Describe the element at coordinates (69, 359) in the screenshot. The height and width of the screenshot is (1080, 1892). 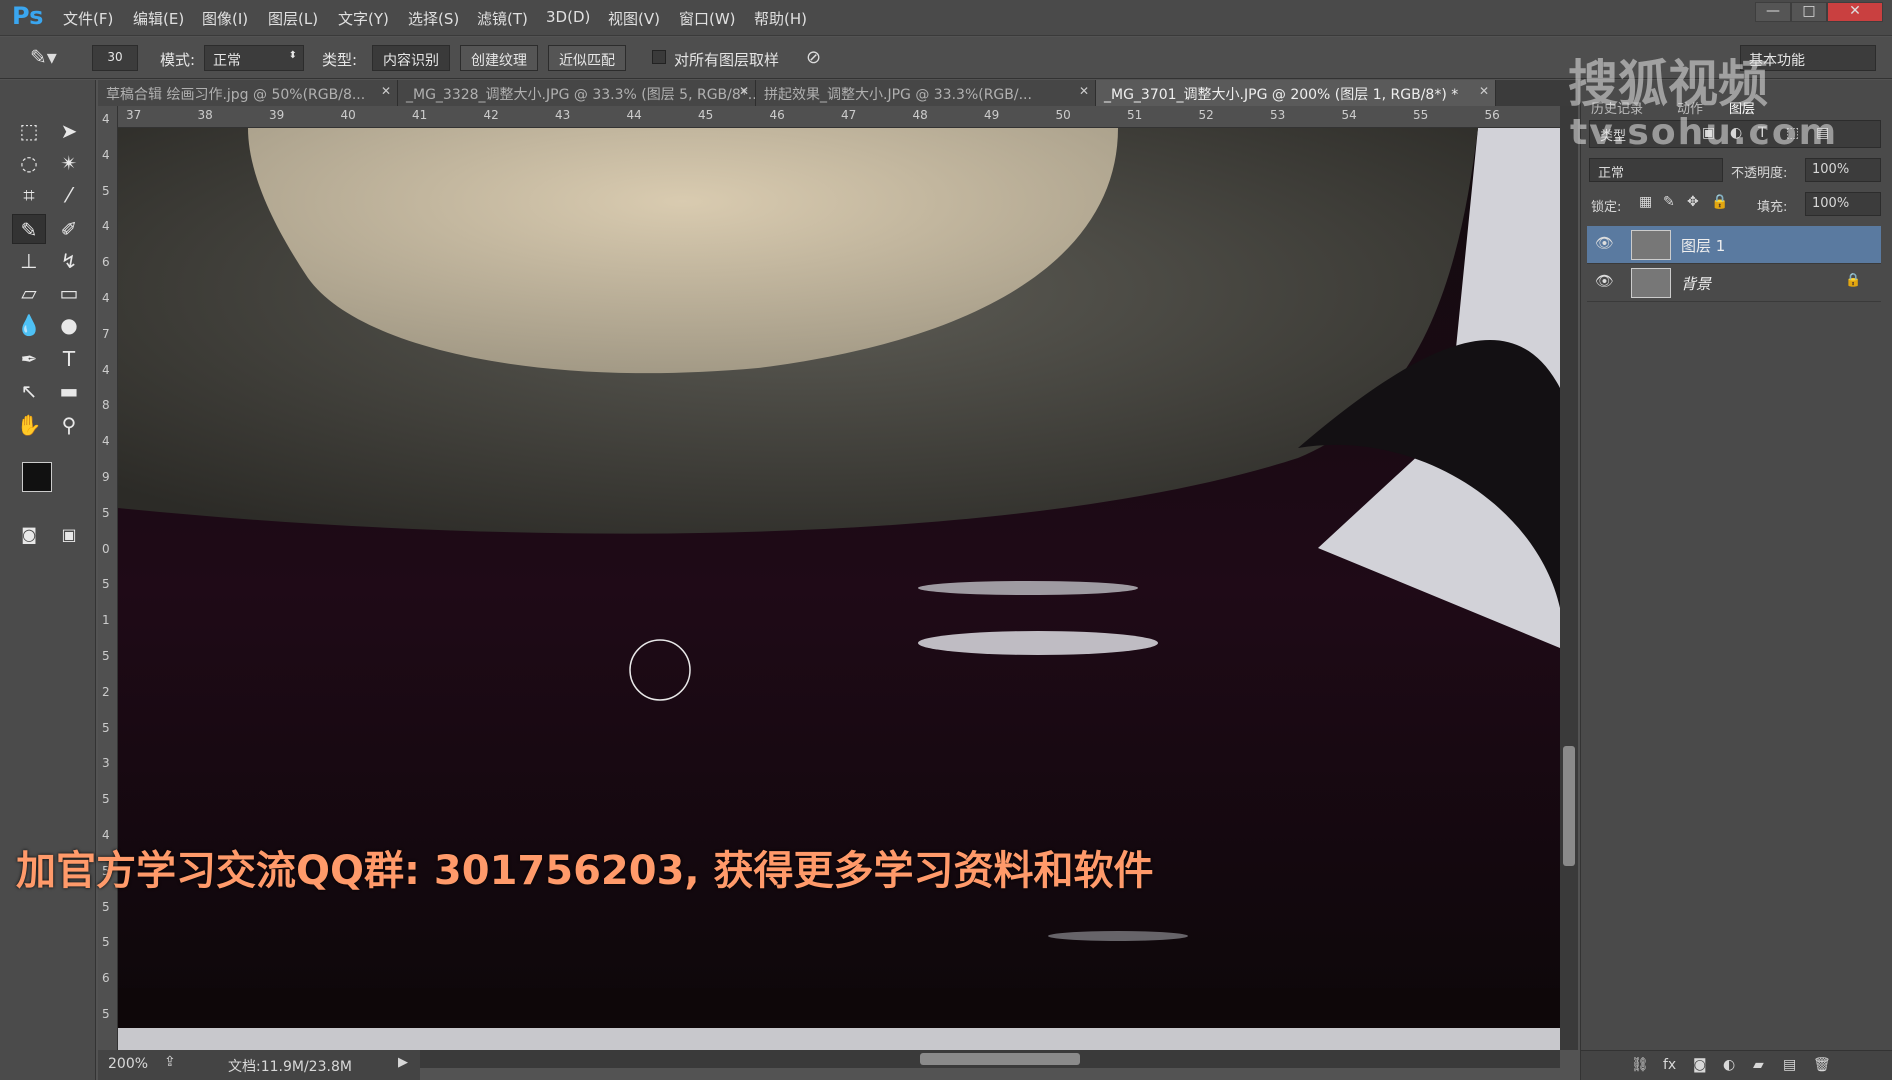
I see `type-tool-icon: T` at that location.